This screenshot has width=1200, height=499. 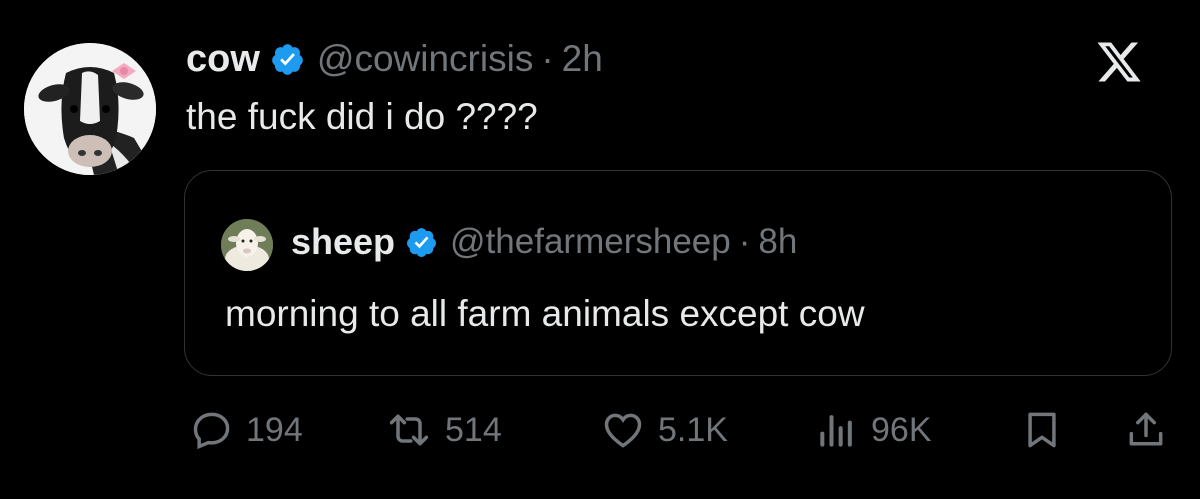 What do you see at coordinates (693, 429) in the screenshot?
I see `like-count: 5.1K` at bounding box center [693, 429].